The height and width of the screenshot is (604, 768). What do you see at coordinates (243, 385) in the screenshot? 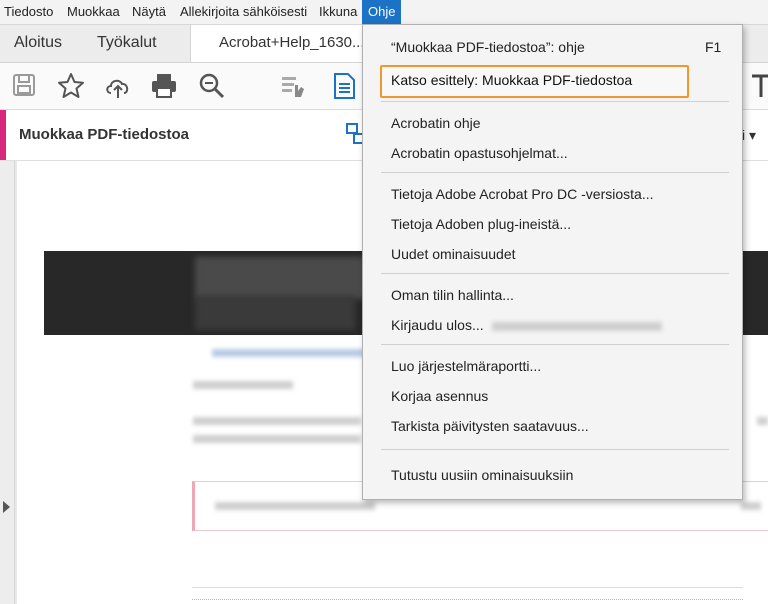
I see `blurred-date` at bounding box center [243, 385].